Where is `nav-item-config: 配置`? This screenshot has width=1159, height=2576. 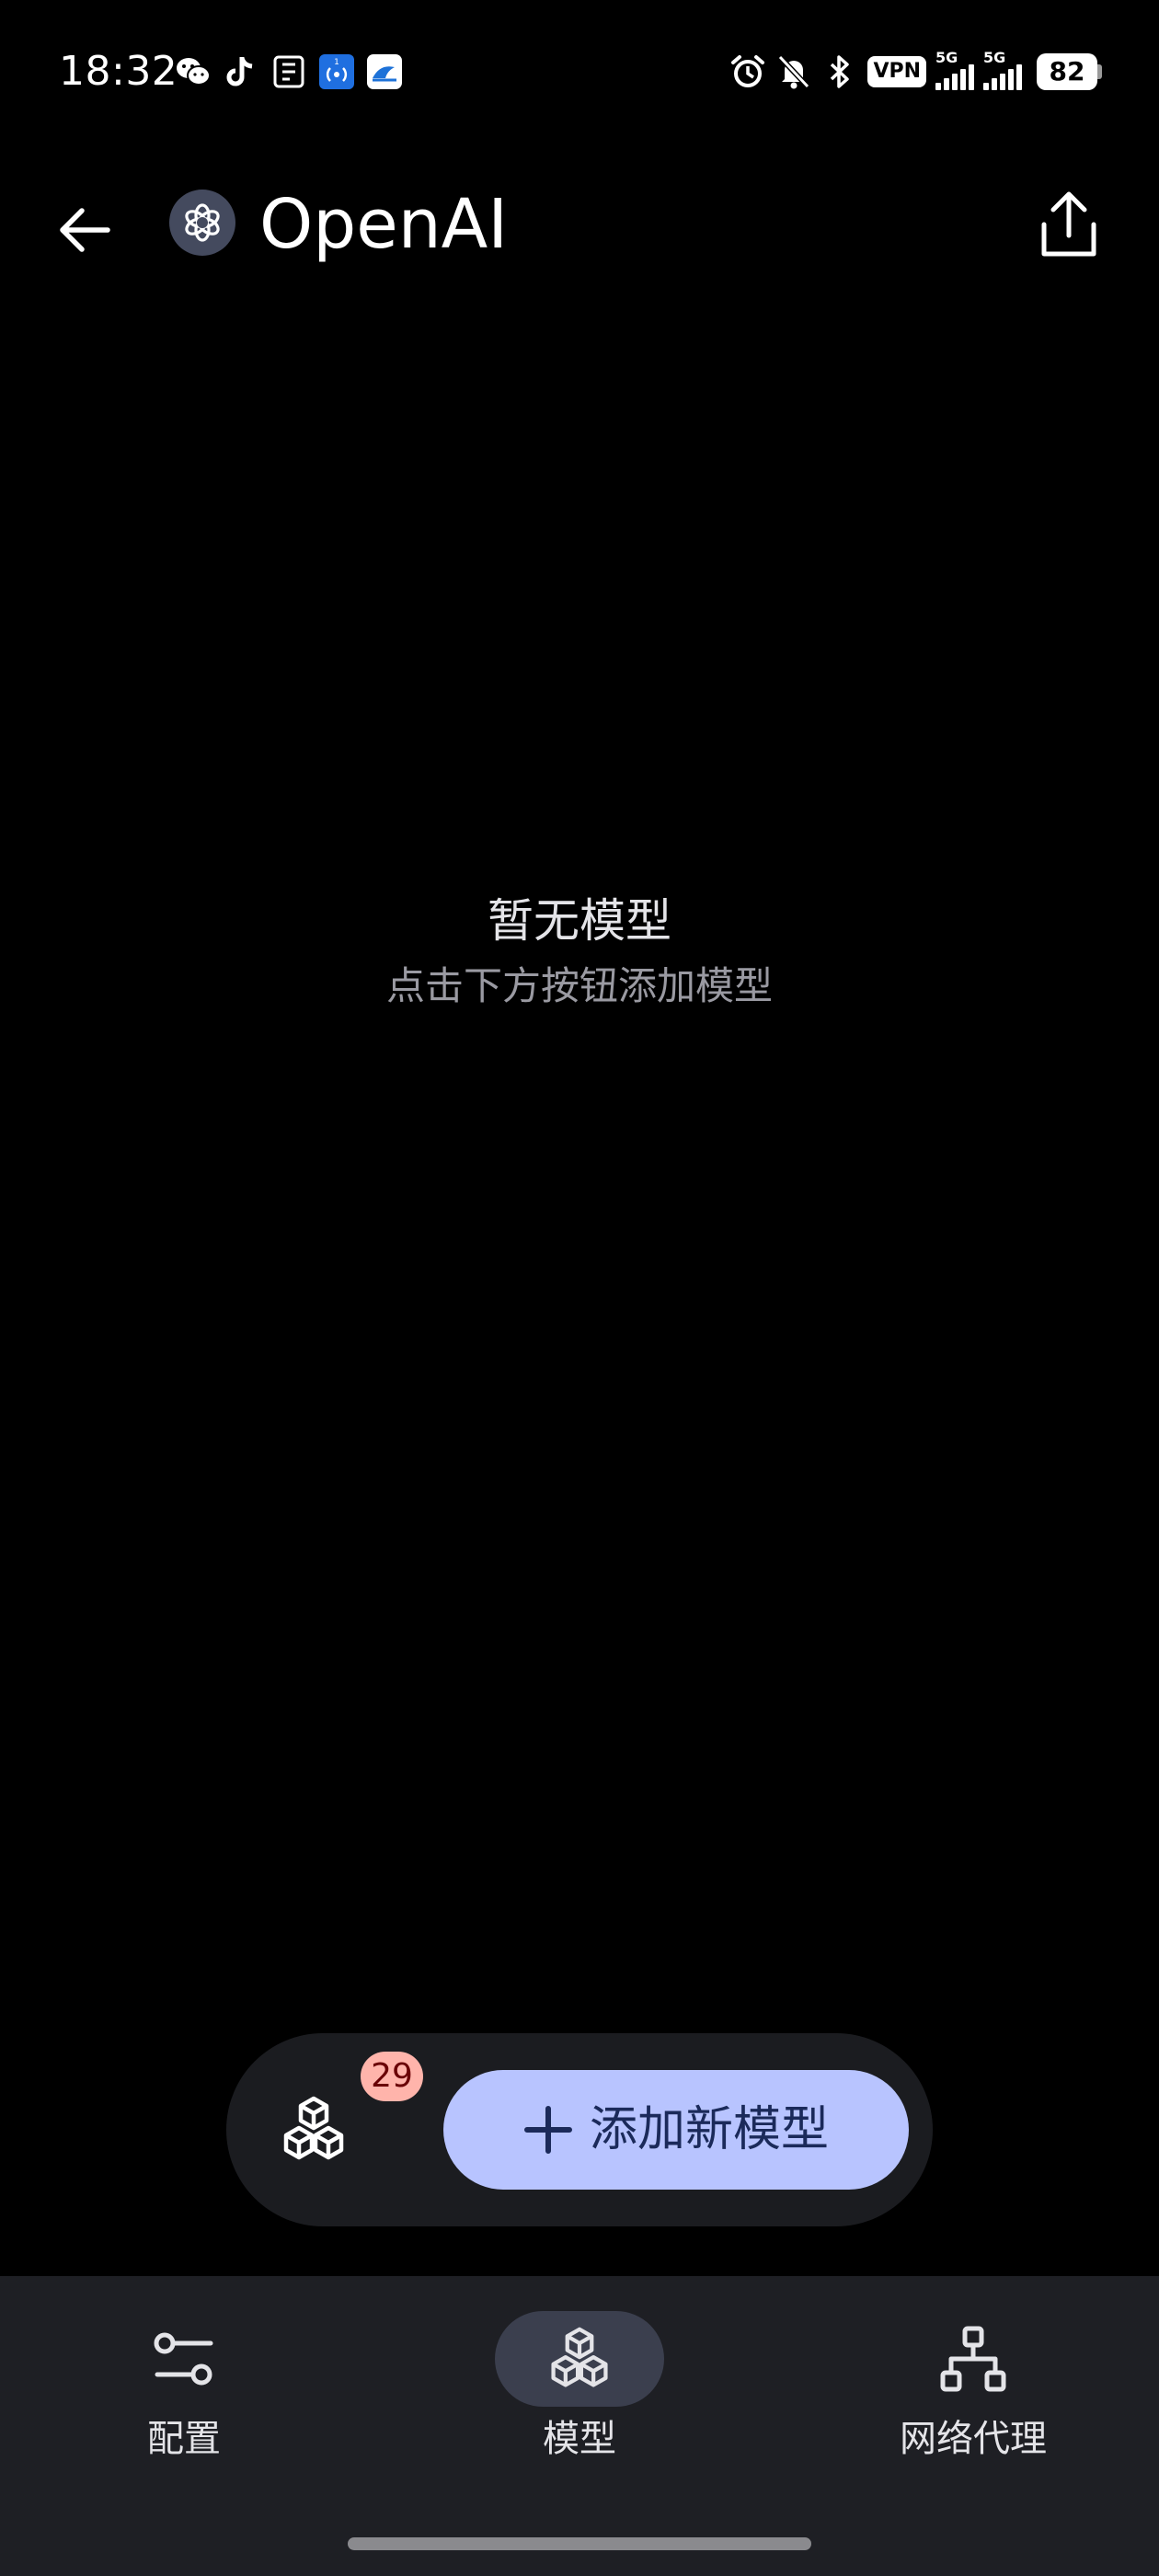
nav-item-config: 配置 is located at coordinates (184, 2386).